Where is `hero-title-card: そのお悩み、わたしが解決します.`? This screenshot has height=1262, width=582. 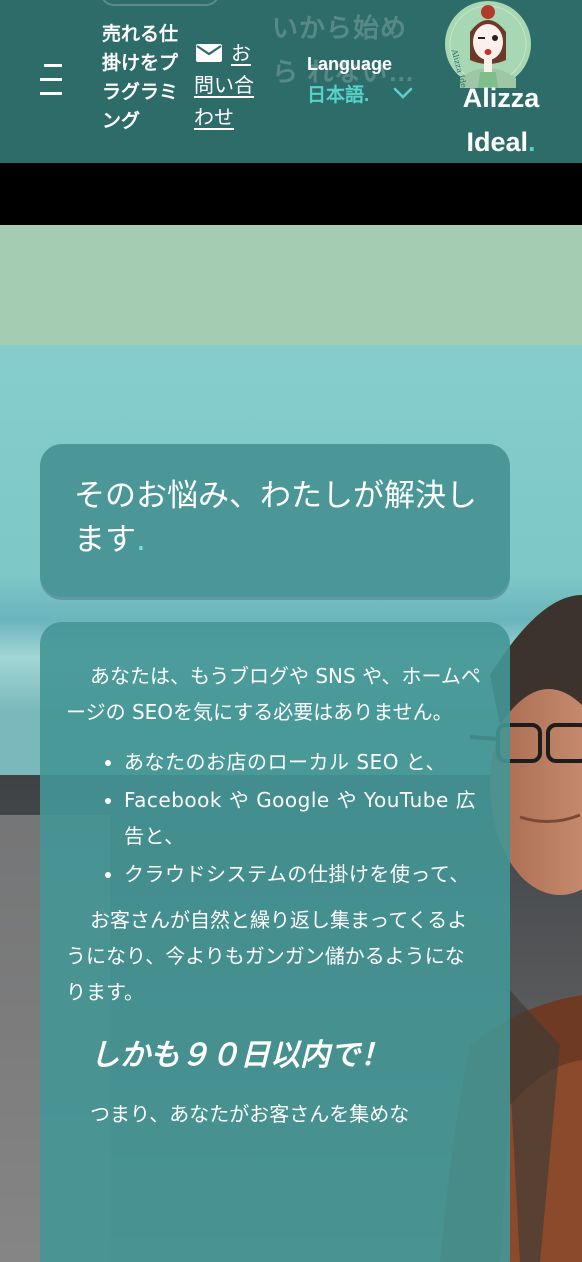 hero-title-card: そのお悩み、わたしが解決します. is located at coordinates (275, 520).